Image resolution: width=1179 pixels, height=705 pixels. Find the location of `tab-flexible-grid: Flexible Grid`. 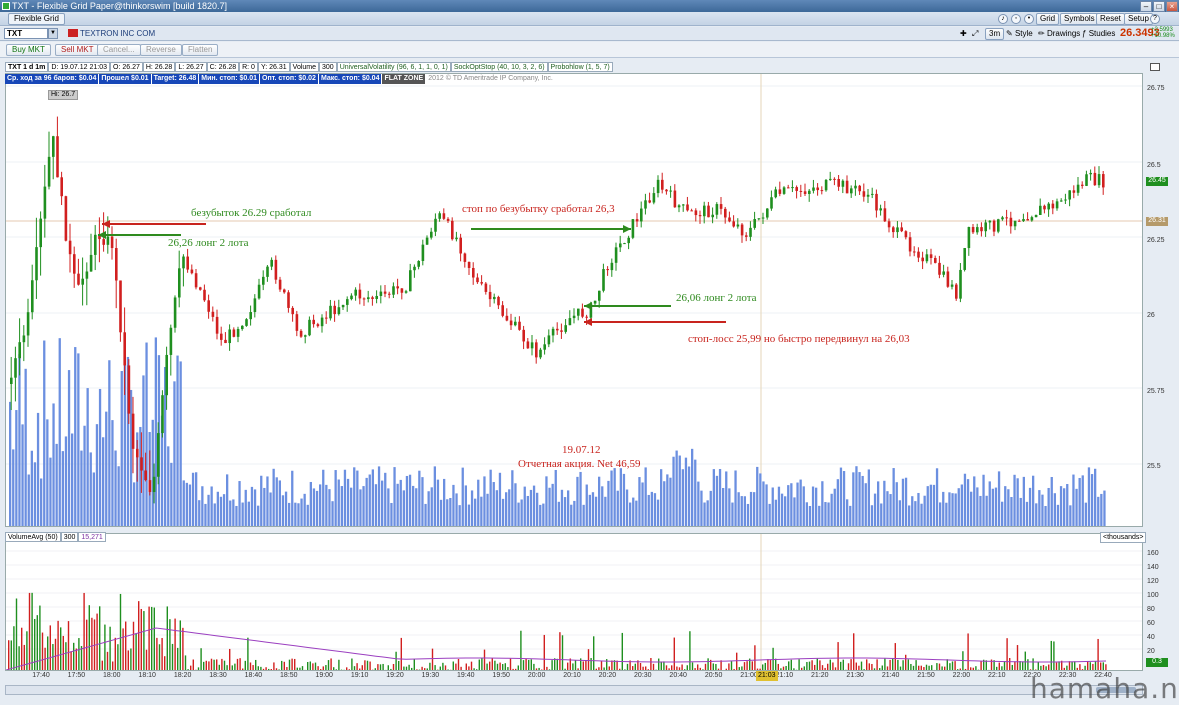

tab-flexible-grid: Flexible Grid is located at coordinates (36, 19).